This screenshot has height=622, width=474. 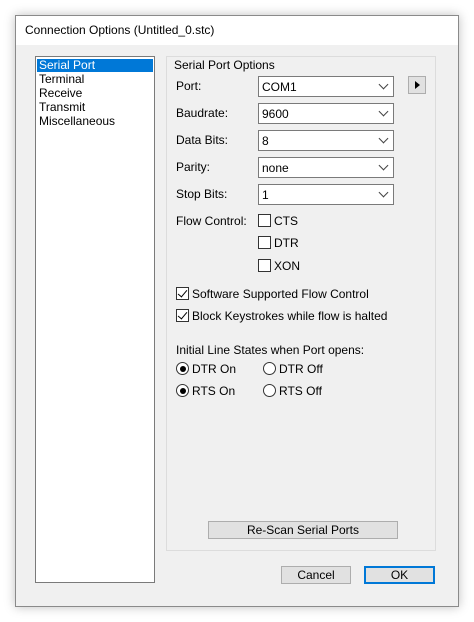 I want to click on xon-label: XON, so click(x=287, y=266).